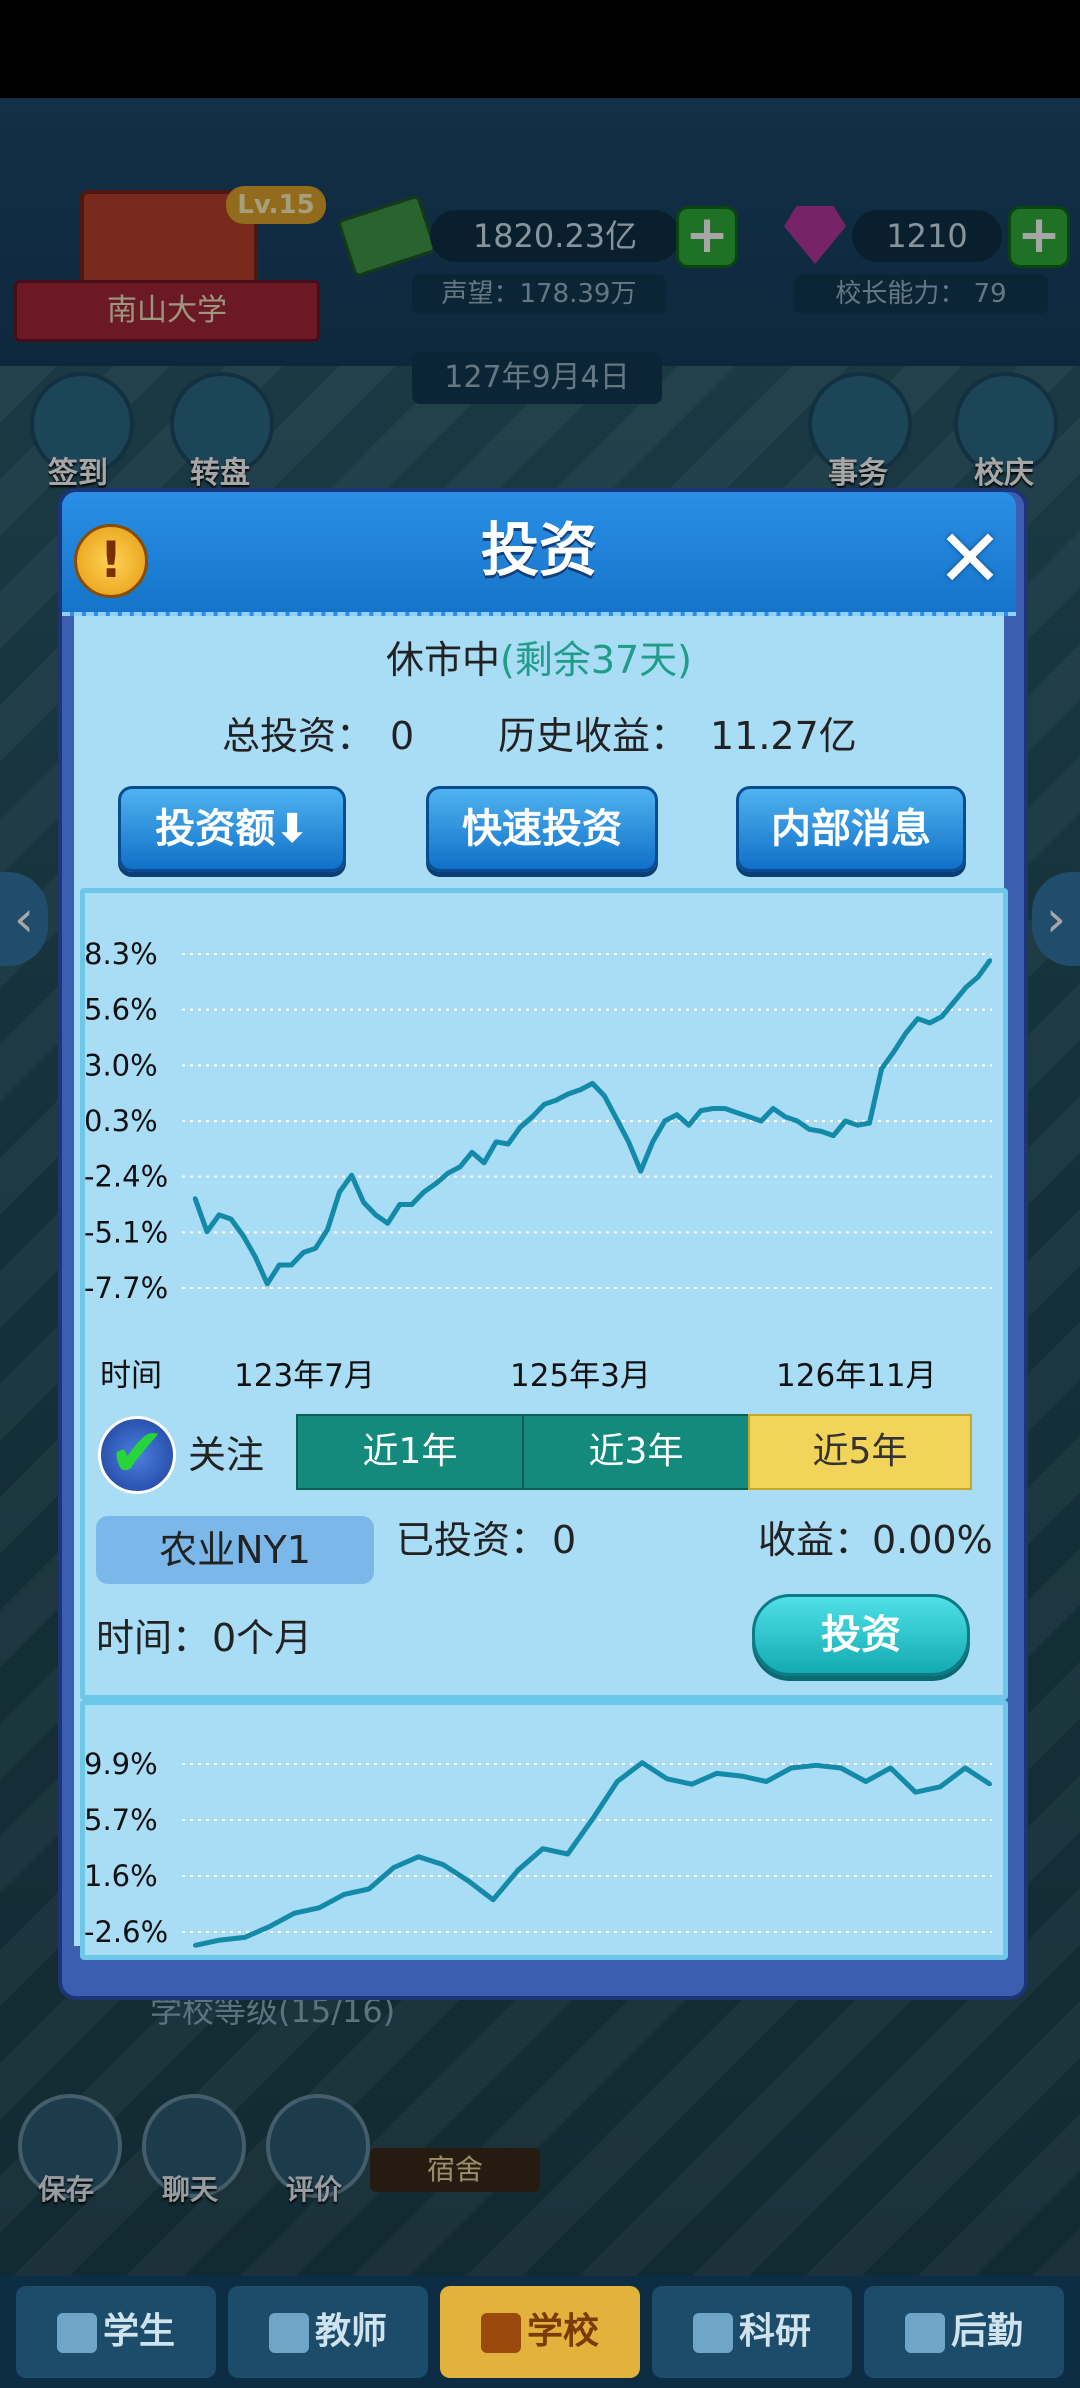 The height and width of the screenshot is (2388, 1080). I want to click on insider-news-button: 内部消息, so click(851, 829).